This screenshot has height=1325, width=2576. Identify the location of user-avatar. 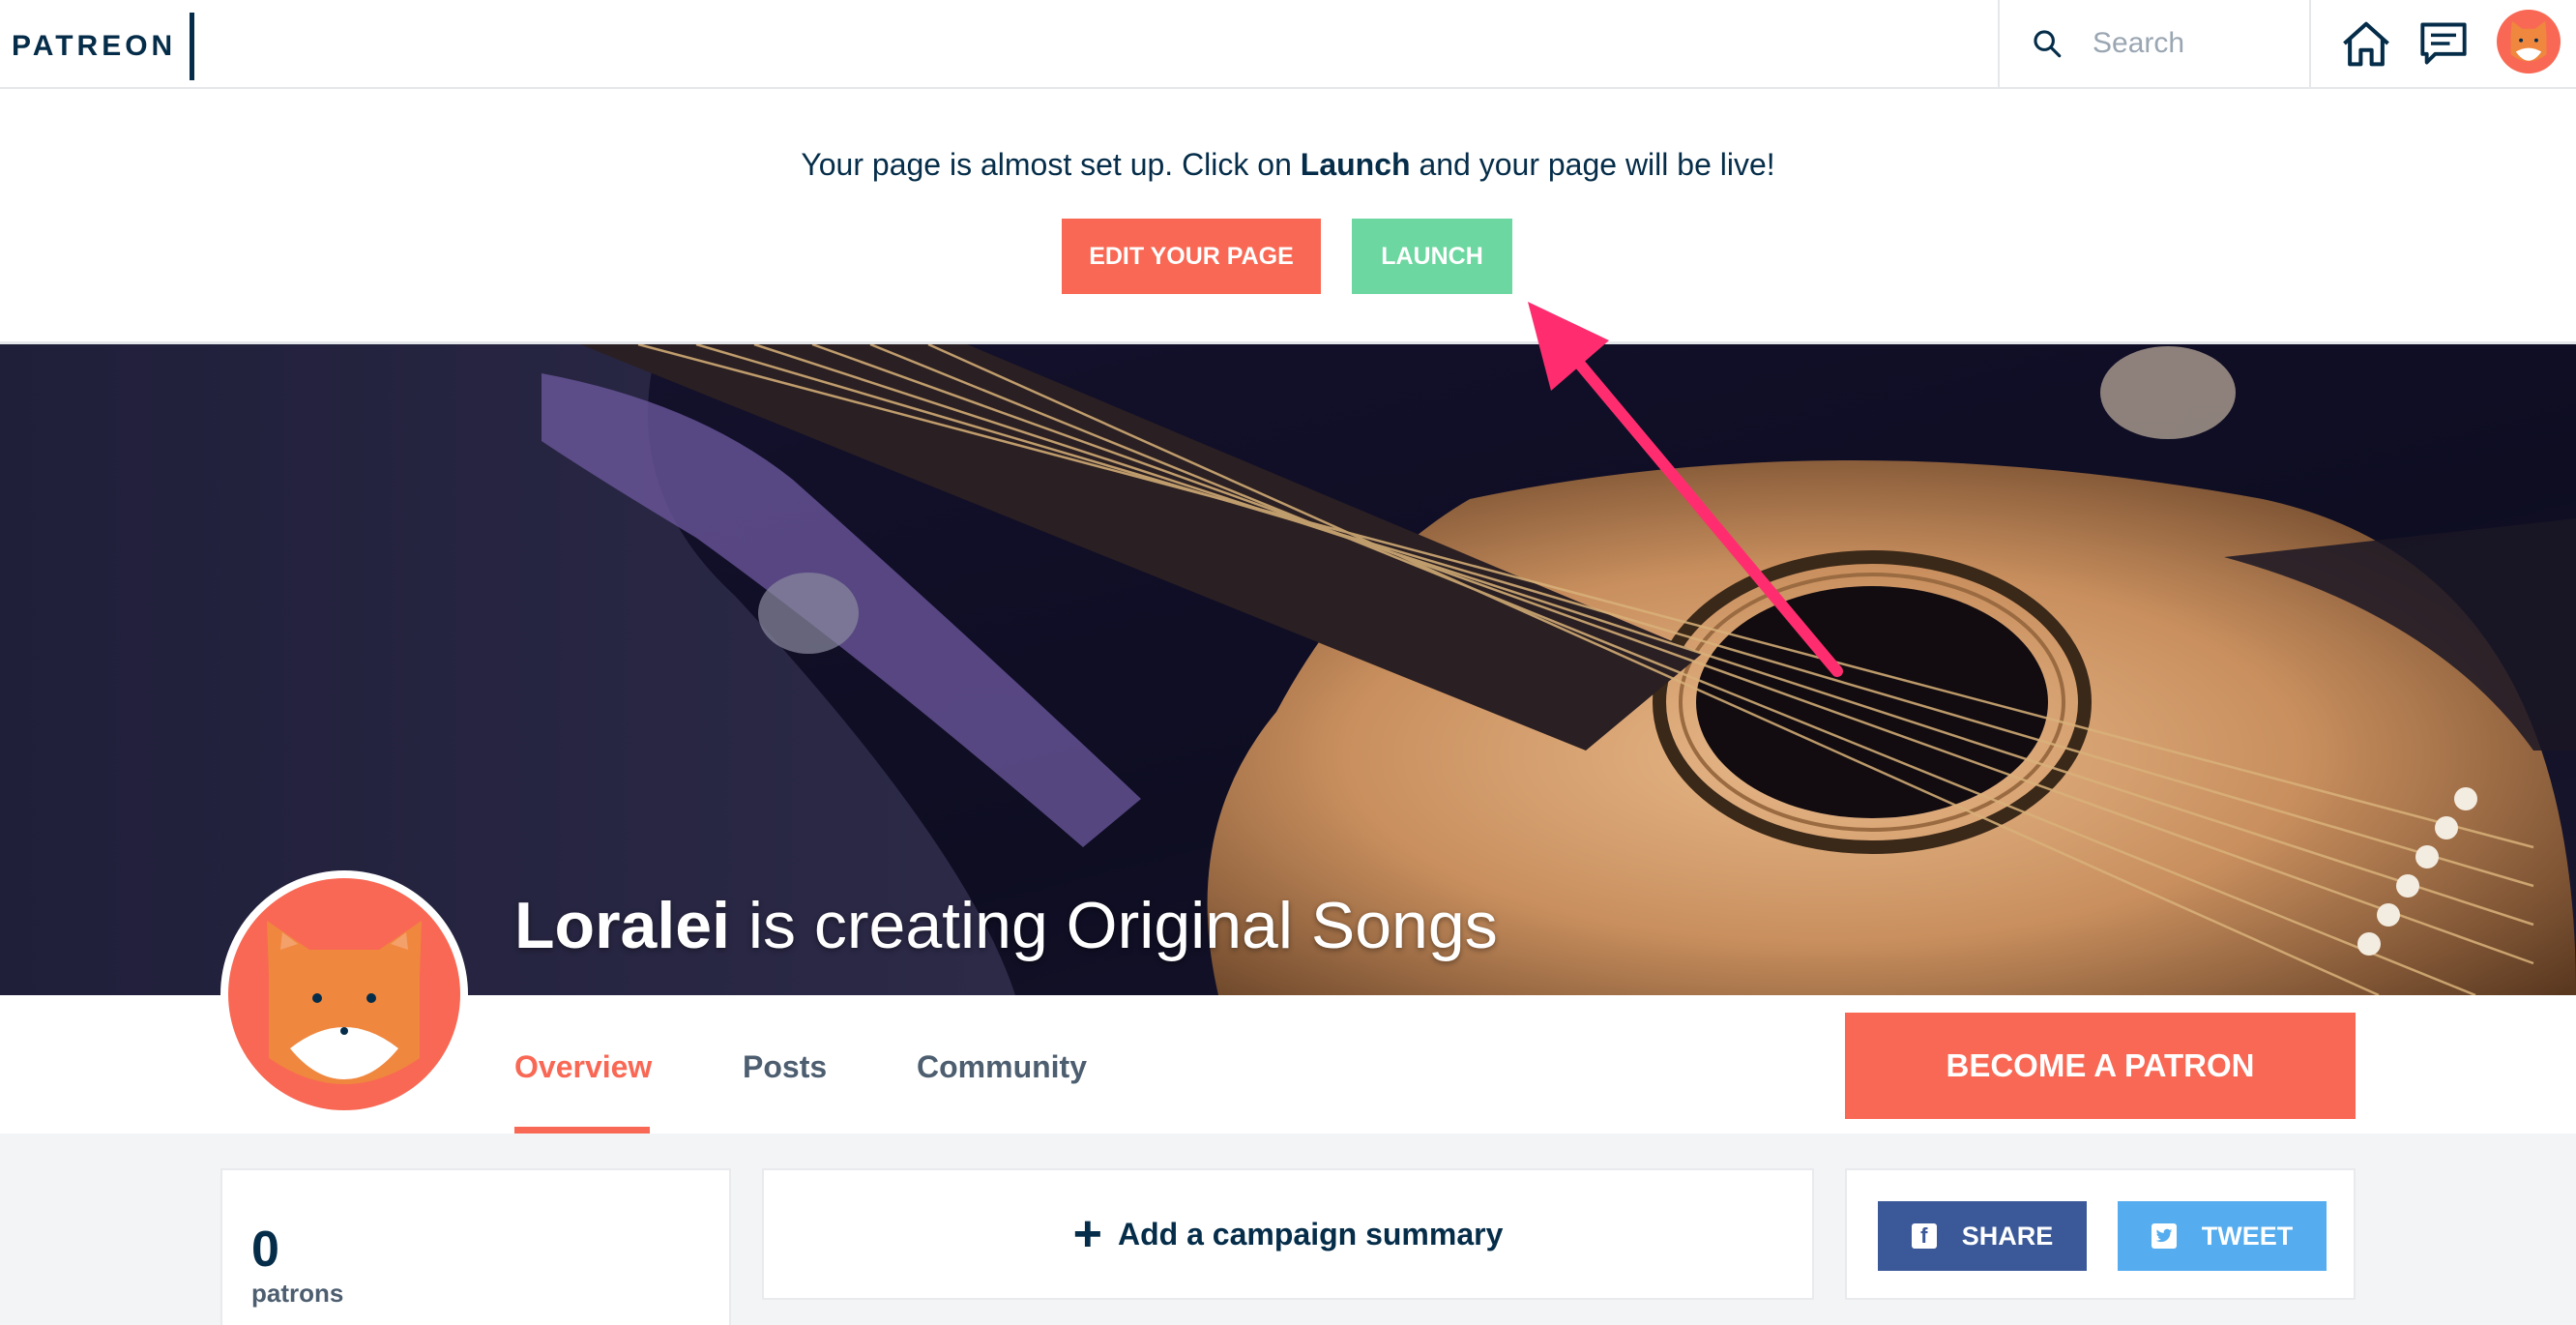
(2529, 42).